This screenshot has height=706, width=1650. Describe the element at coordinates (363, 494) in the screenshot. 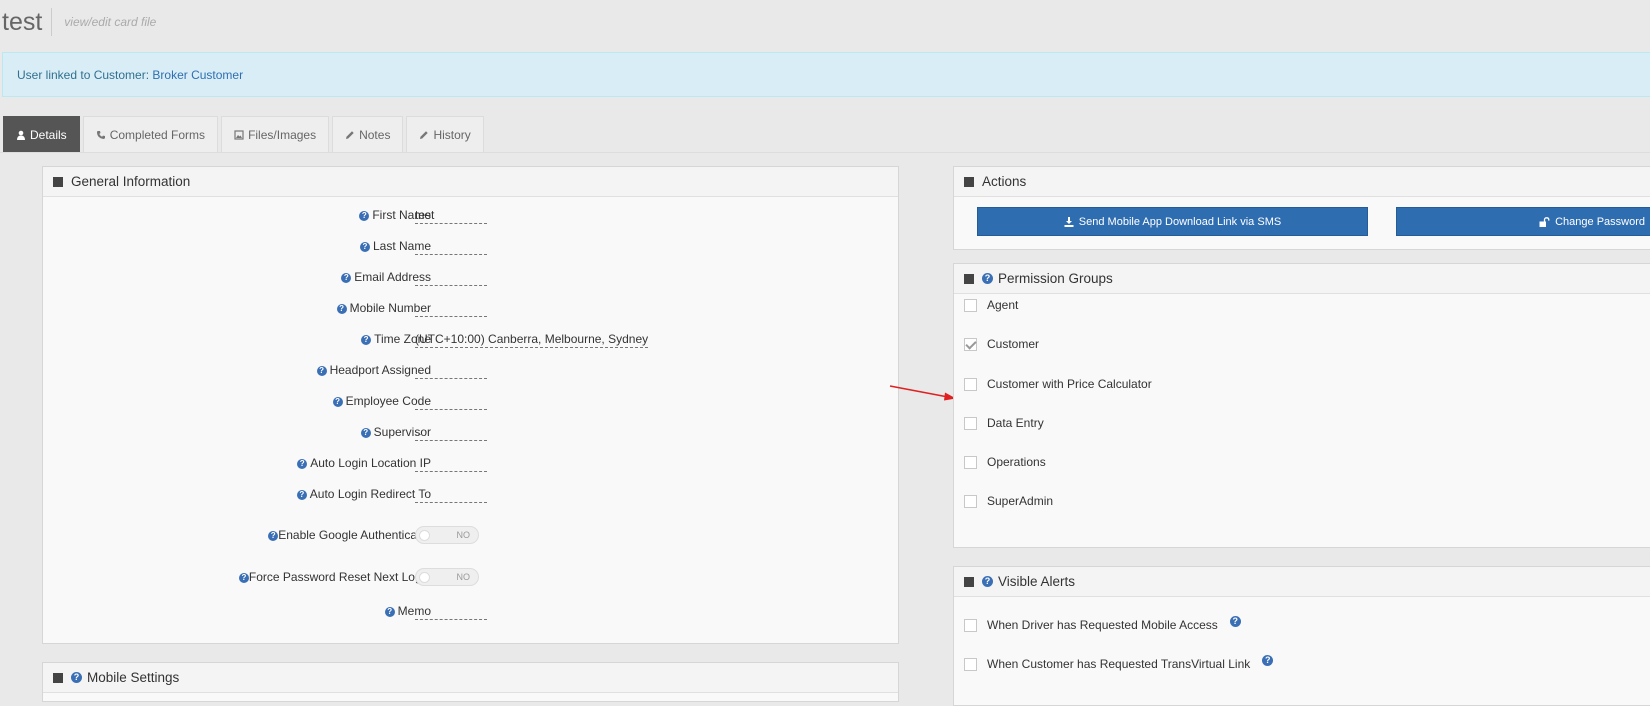

I see `auto-login-redirect-label: ? Auto Login Redirect To` at that location.